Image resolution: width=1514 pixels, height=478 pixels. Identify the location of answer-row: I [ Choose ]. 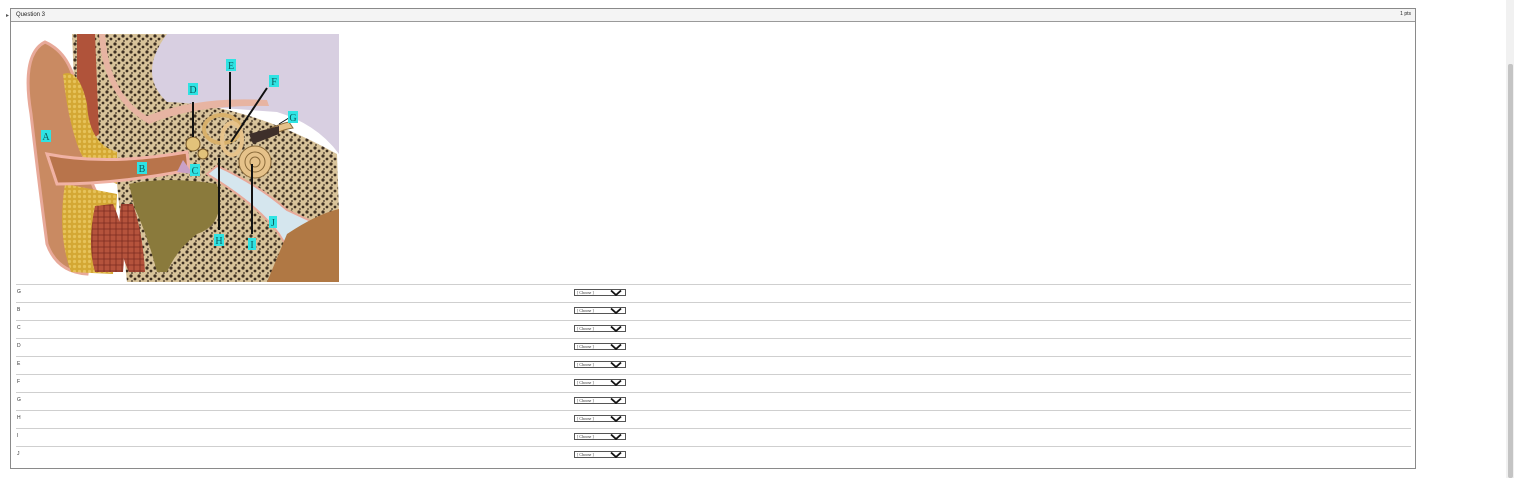
(713, 437).